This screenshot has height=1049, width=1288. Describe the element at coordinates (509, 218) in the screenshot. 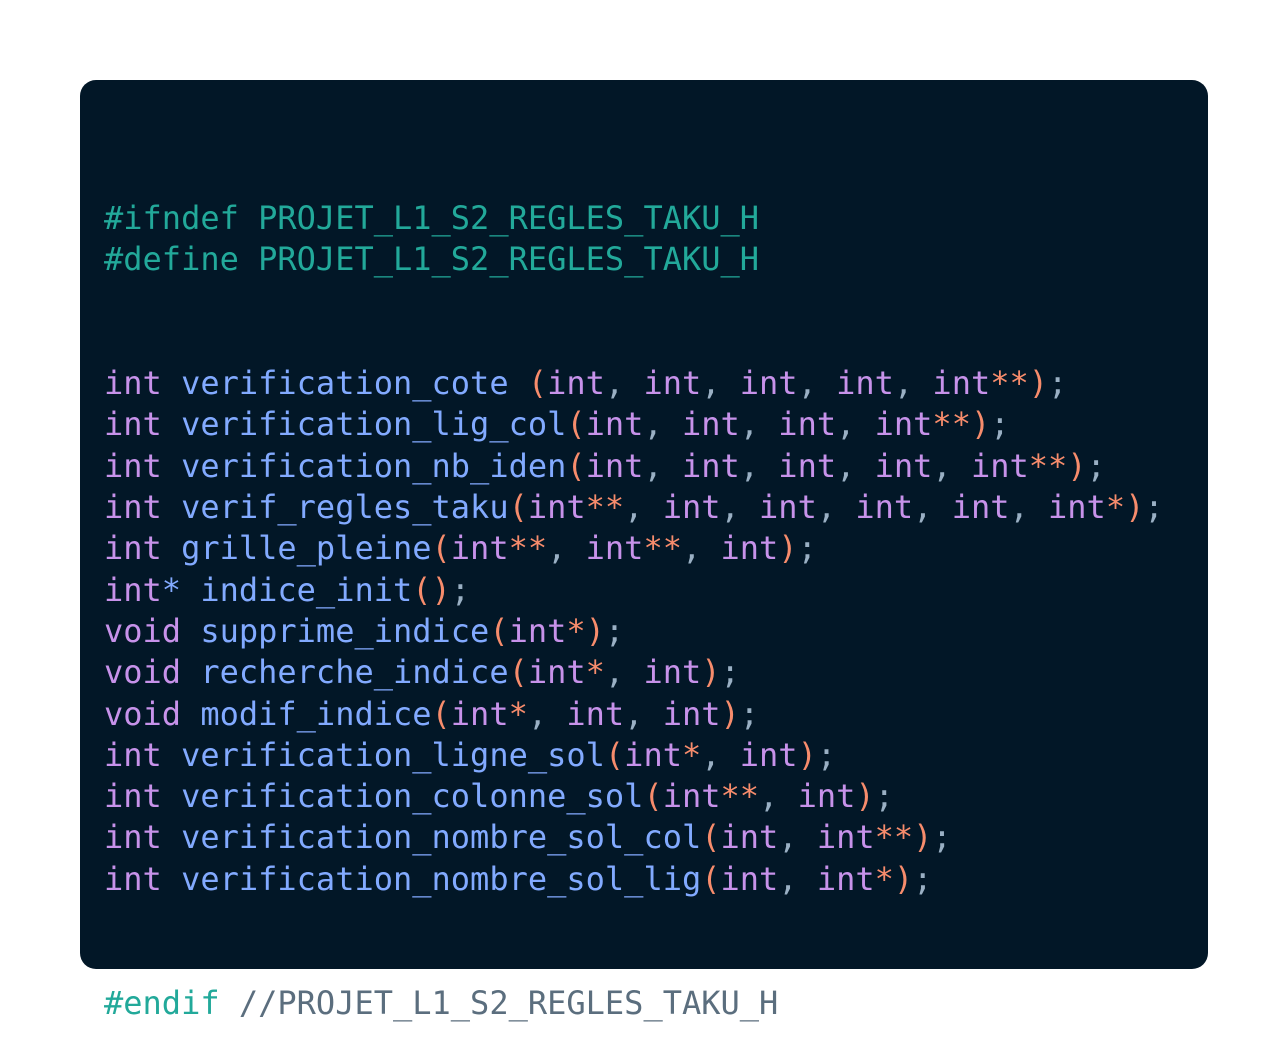

I see `code-token-macro: PROJET_L1_S2_REGLES_TAKU_H` at that location.